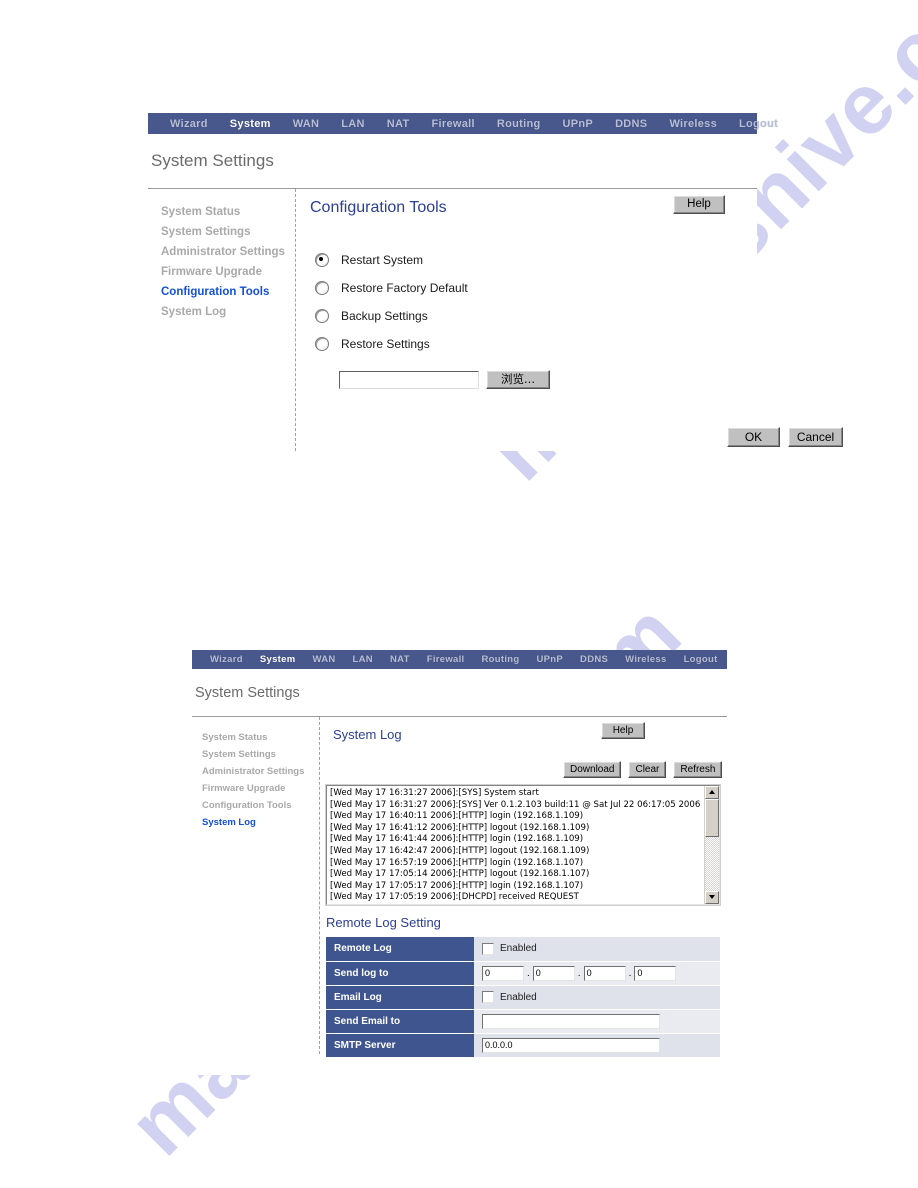 The height and width of the screenshot is (1188, 918). What do you see at coordinates (400, 949) in the screenshot?
I see `row-label-remote-log: Remote Log` at bounding box center [400, 949].